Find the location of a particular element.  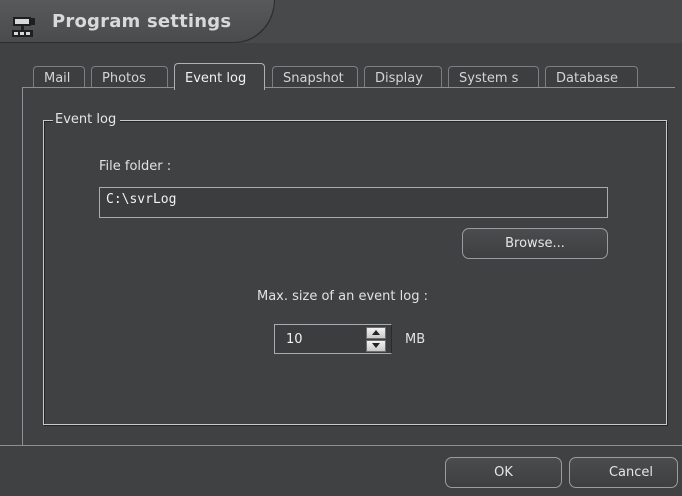

max-size-stepper: 10 is located at coordinates (333, 339).